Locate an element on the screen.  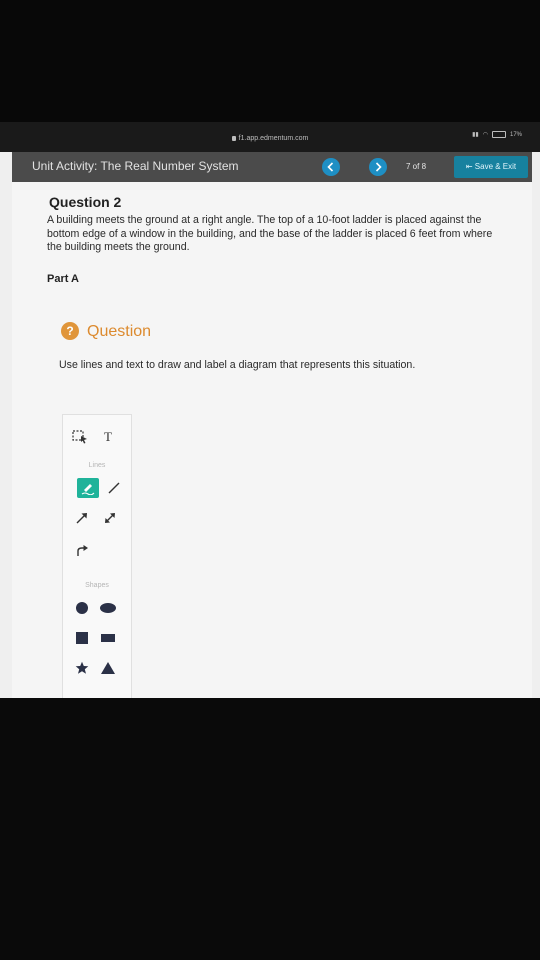
chevron-right-icon is located at coordinates (378, 167).